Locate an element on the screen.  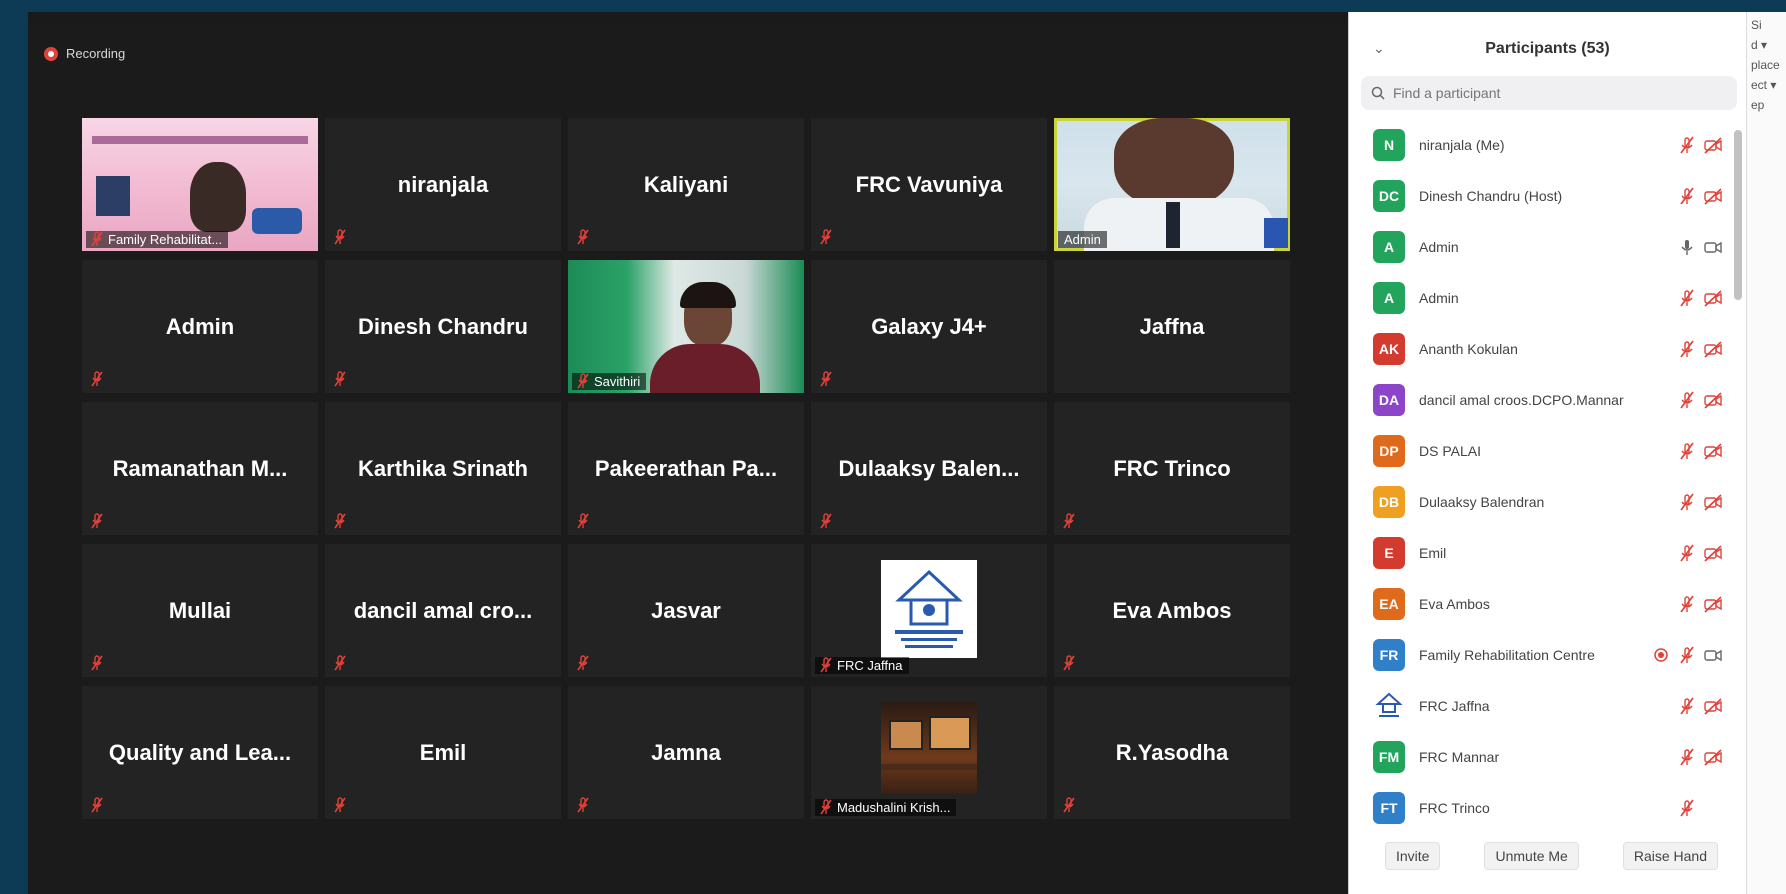
tile-name: Mullai is located at coordinates (200, 610).